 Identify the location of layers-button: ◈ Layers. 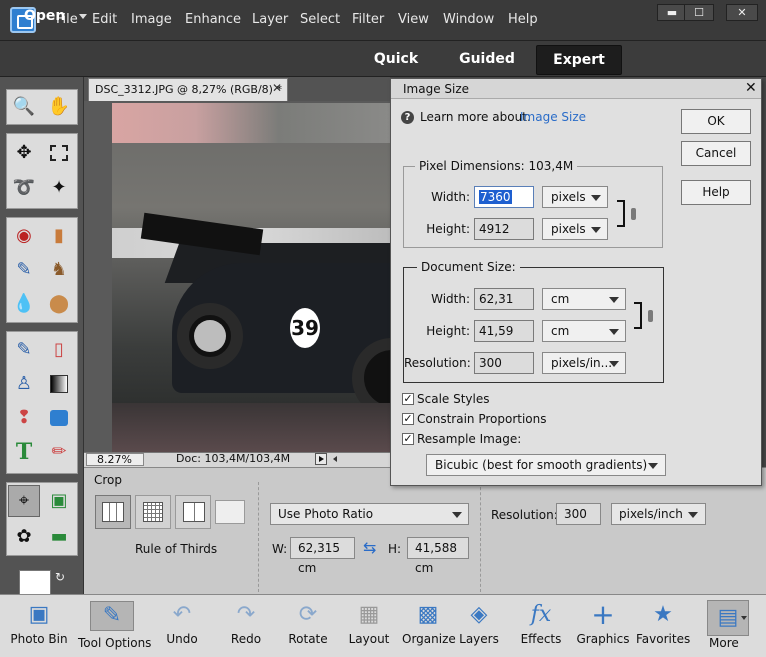
(479, 626).